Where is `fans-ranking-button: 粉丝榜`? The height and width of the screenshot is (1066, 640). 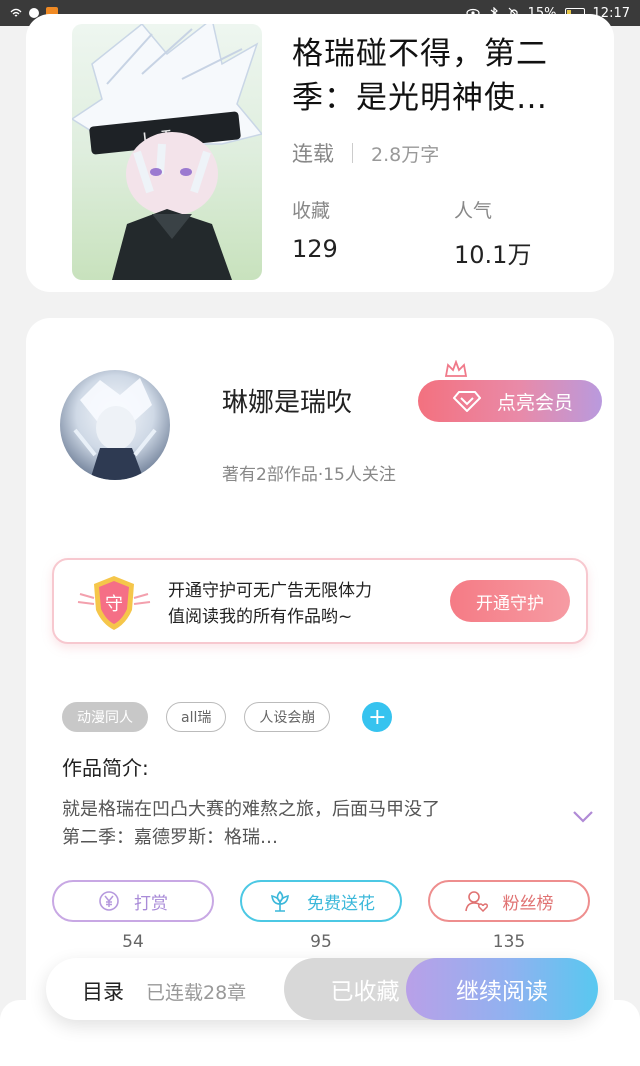
fans-ranking-button: 粉丝榜 is located at coordinates (509, 901).